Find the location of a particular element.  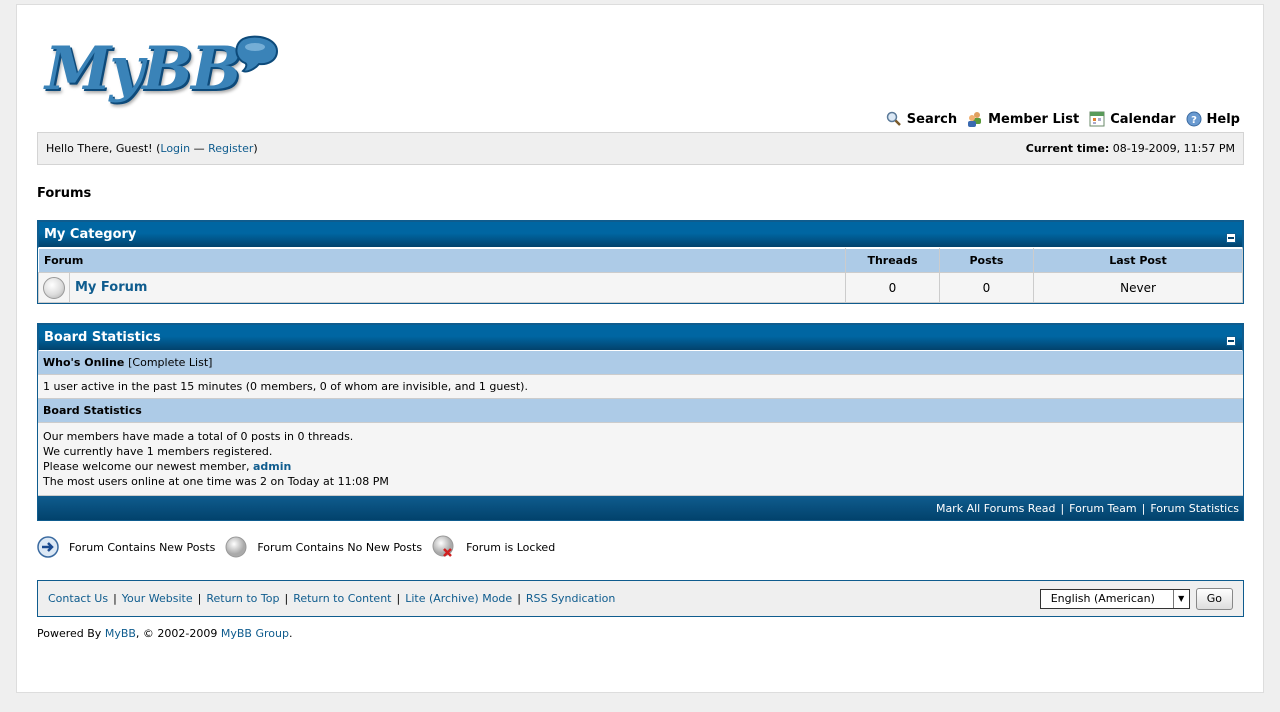

calendar-icon is located at coordinates (1097, 119).